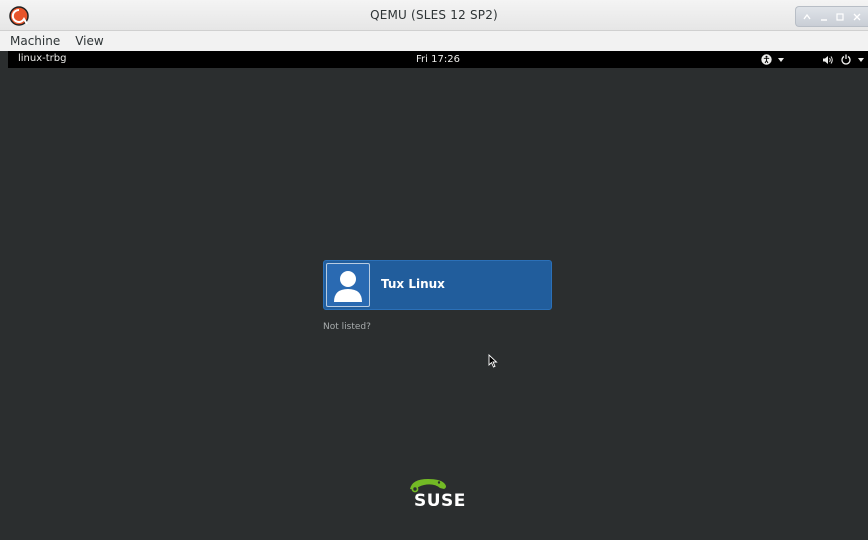 The image size is (868, 540). What do you see at coordinates (807, 17) in the screenshot?
I see `up-arrow-icon` at bounding box center [807, 17].